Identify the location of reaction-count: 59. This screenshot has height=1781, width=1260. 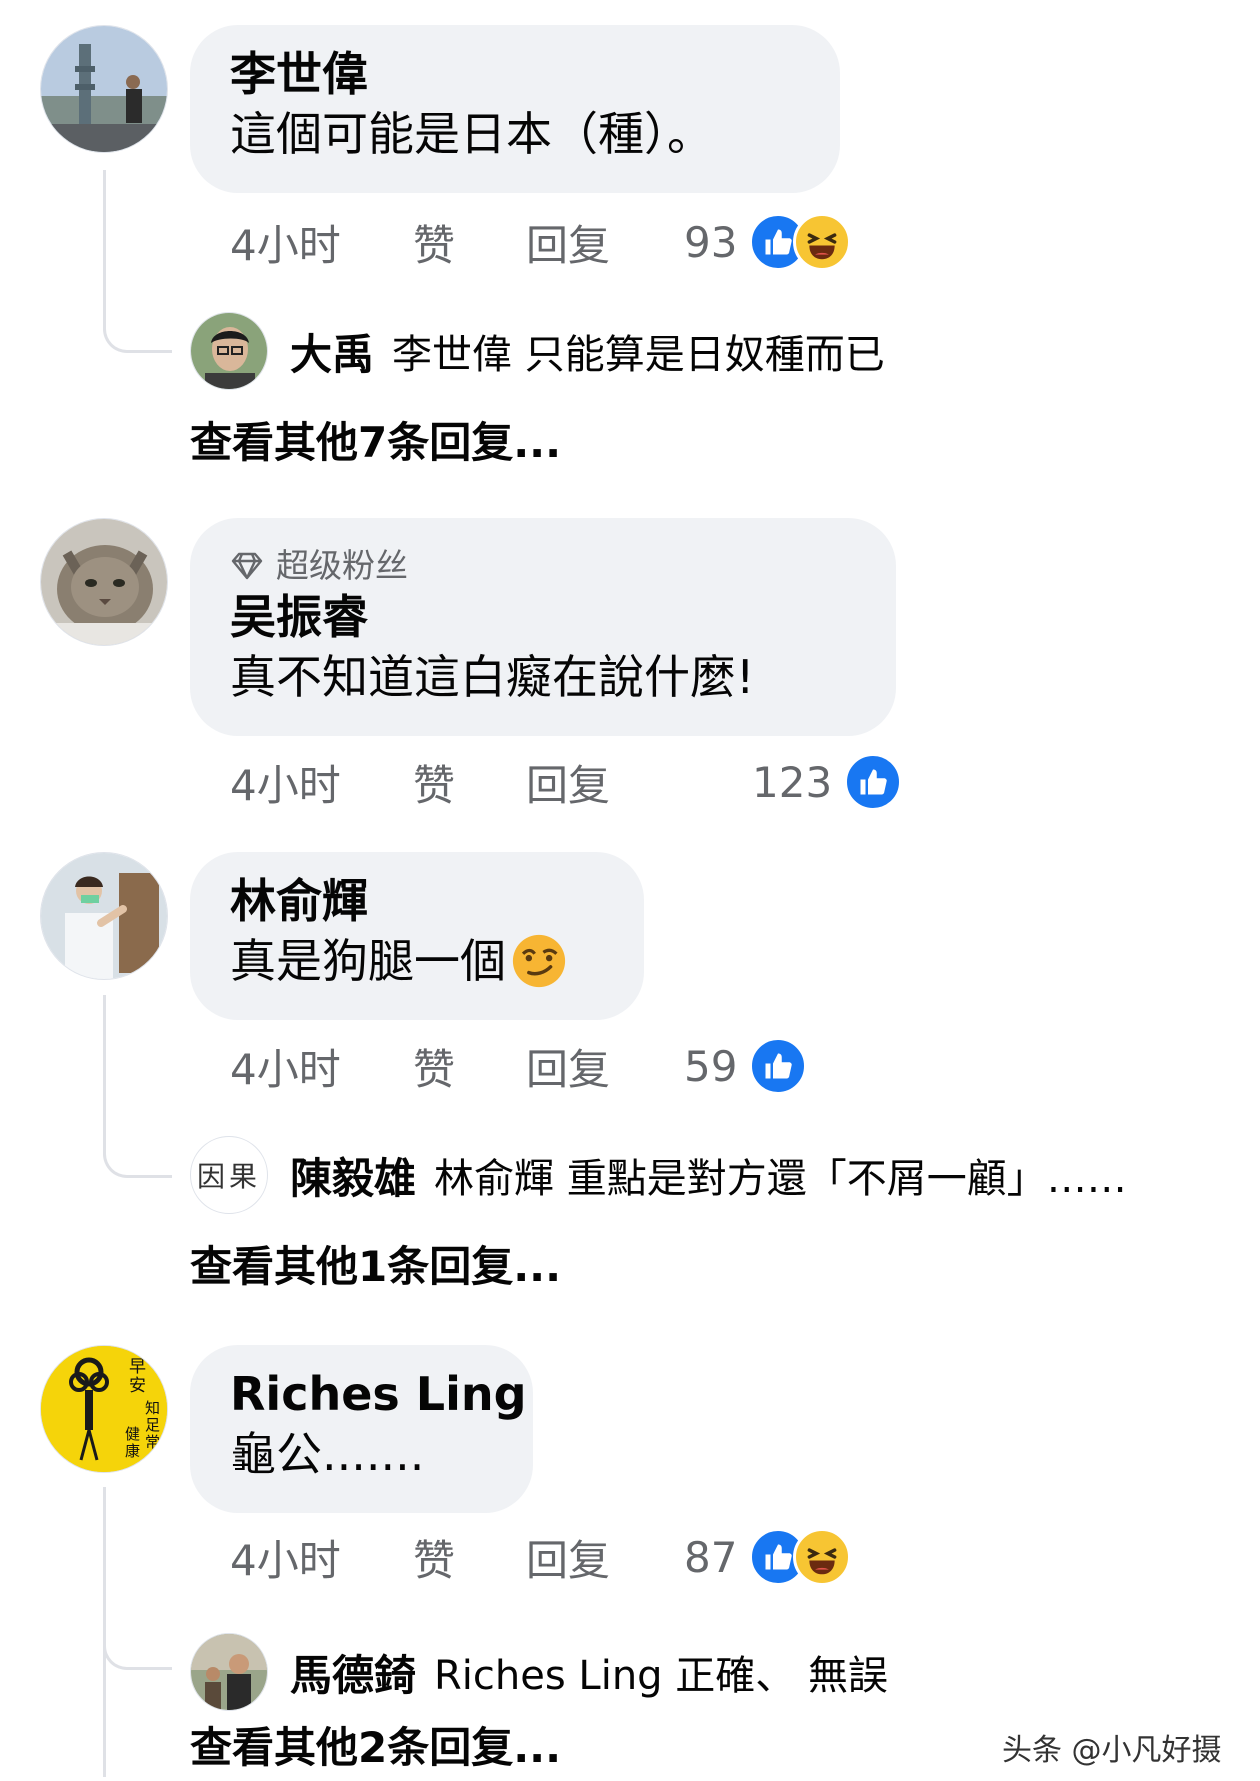
(711, 1066).